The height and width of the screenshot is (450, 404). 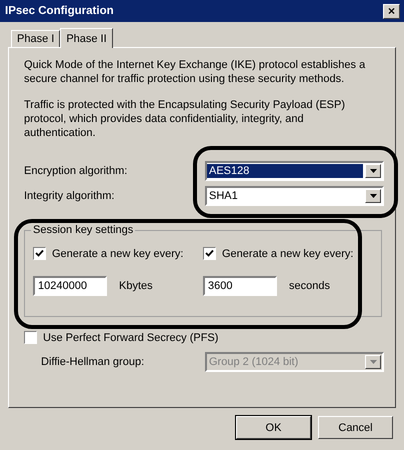 I want to click on esp-text: Traffic is protected with the Encapsulating Security Payload (ESP) protocol, which provides data confidentiality, integrity, and authentication., so click(x=185, y=119).